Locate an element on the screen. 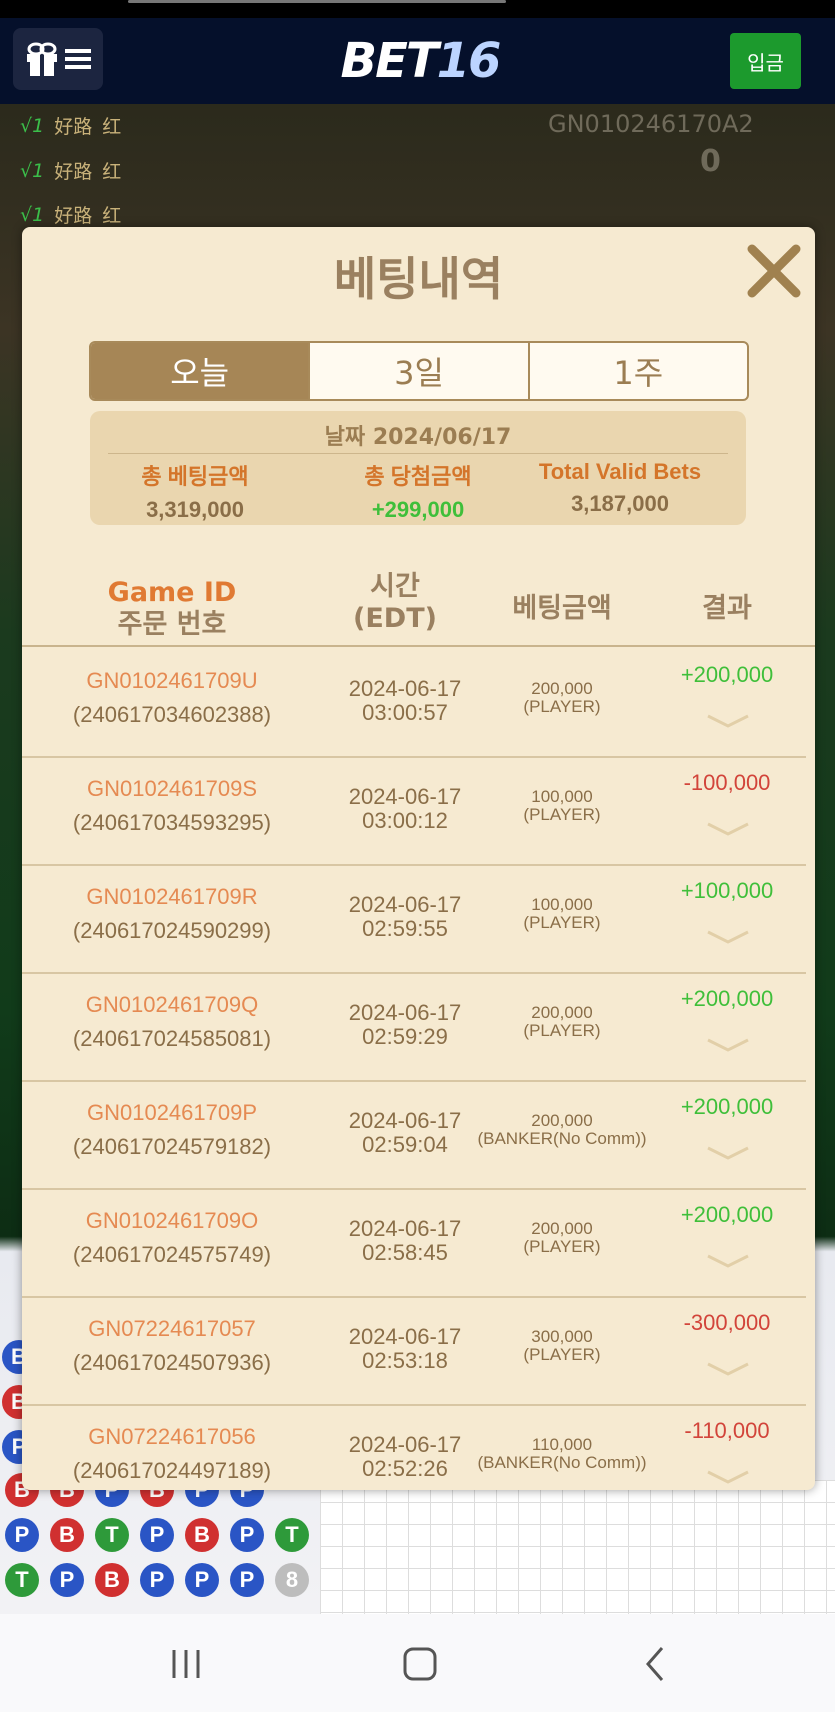 The height and width of the screenshot is (1712, 835). bet-amount: 200,000 (BANKER(No Comm)) is located at coordinates (562, 1130).